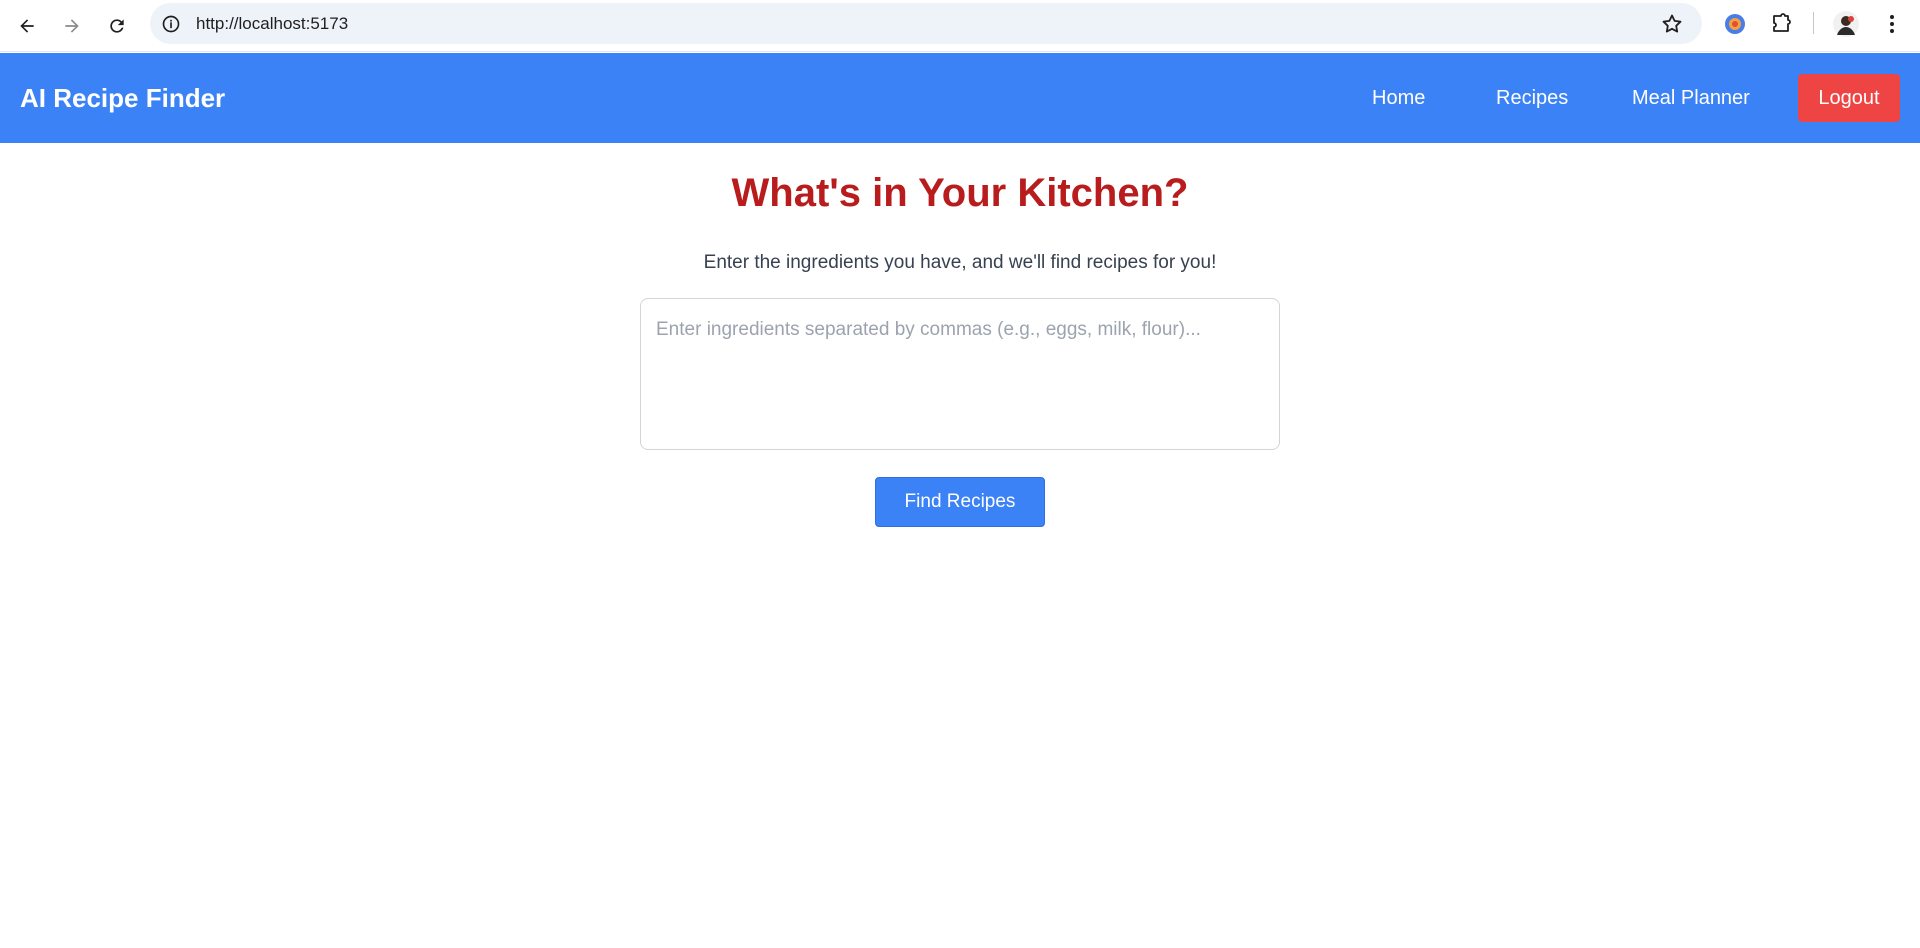  What do you see at coordinates (272, 23) in the screenshot?
I see `url-text: http://localhost:5173` at bounding box center [272, 23].